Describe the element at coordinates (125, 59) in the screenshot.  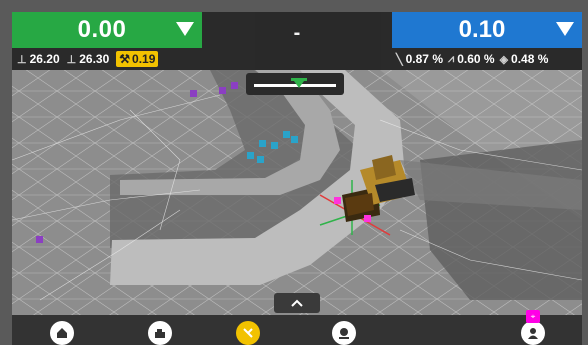
I see `cut-fill-icon: ⚒` at that location.